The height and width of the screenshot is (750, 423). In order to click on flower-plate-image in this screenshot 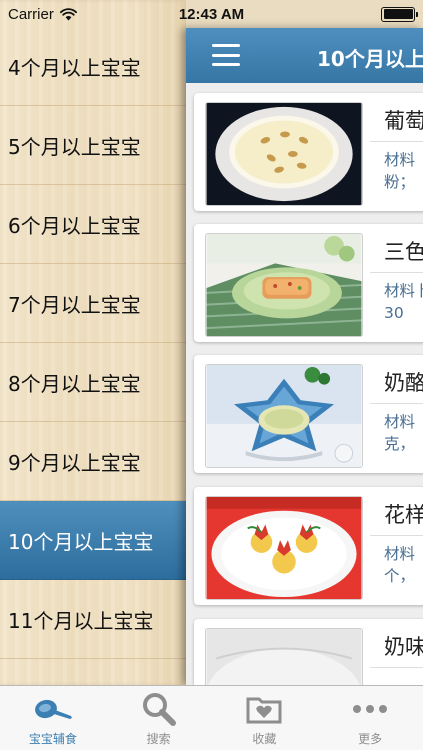, I will do `click(284, 548)`.